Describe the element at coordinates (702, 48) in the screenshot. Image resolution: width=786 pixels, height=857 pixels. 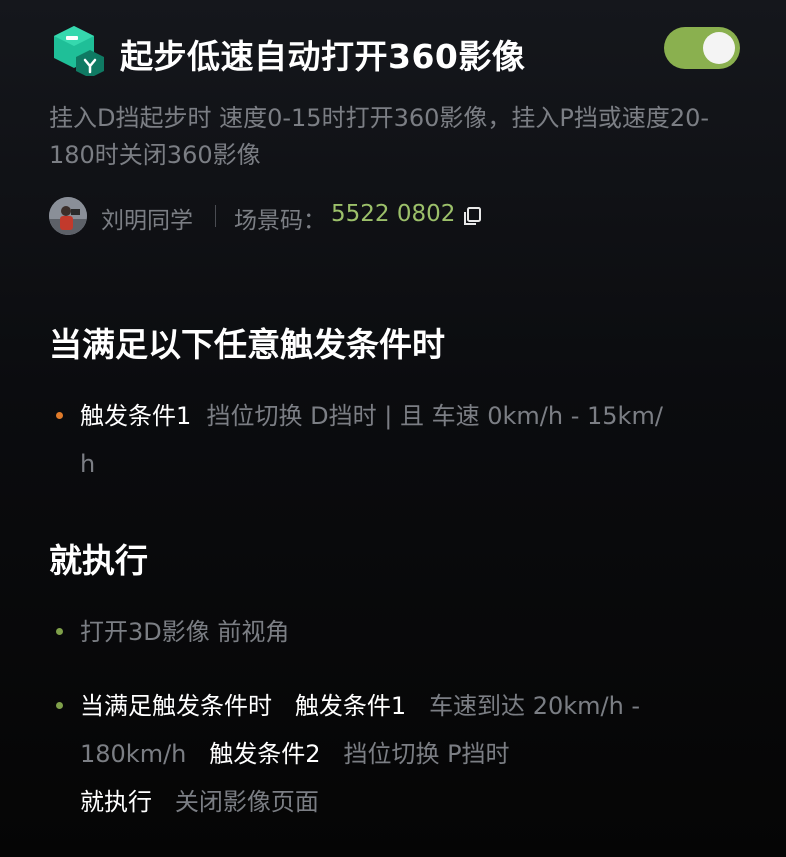
I see `enable-toggle` at that location.